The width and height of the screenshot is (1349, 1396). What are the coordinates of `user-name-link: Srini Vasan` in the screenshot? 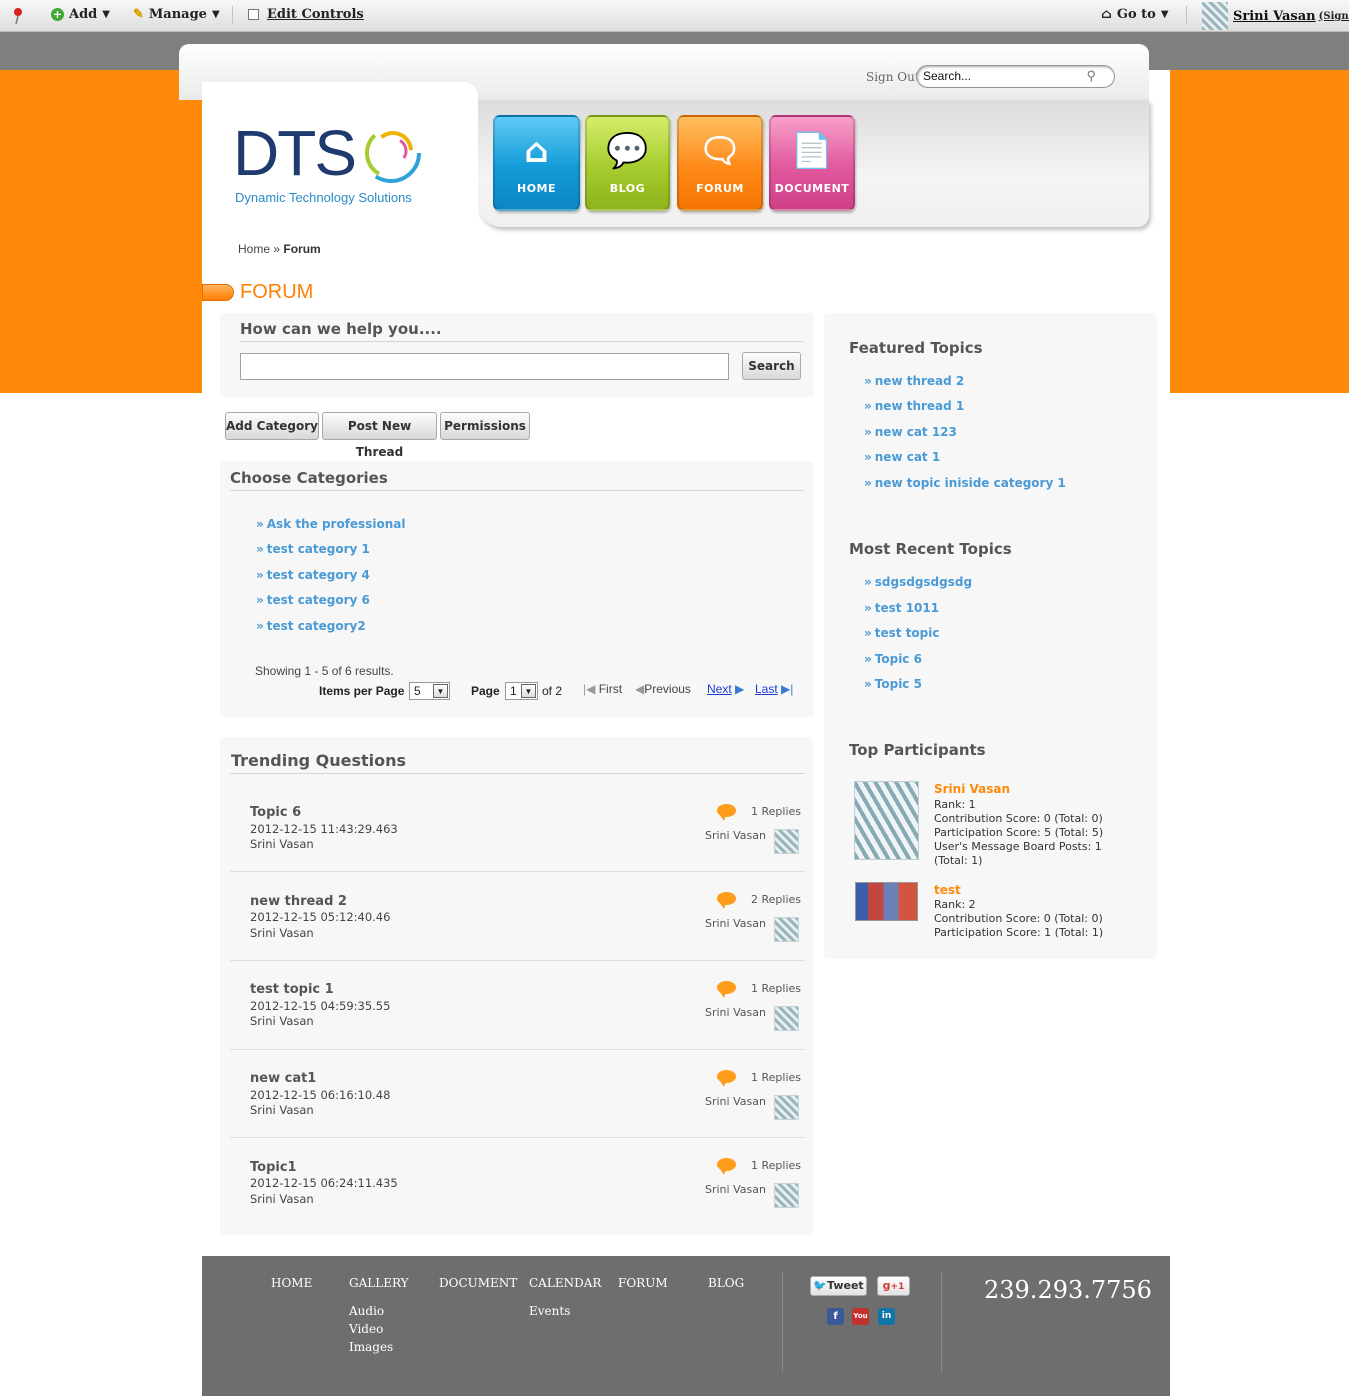 It's located at (1274, 16).